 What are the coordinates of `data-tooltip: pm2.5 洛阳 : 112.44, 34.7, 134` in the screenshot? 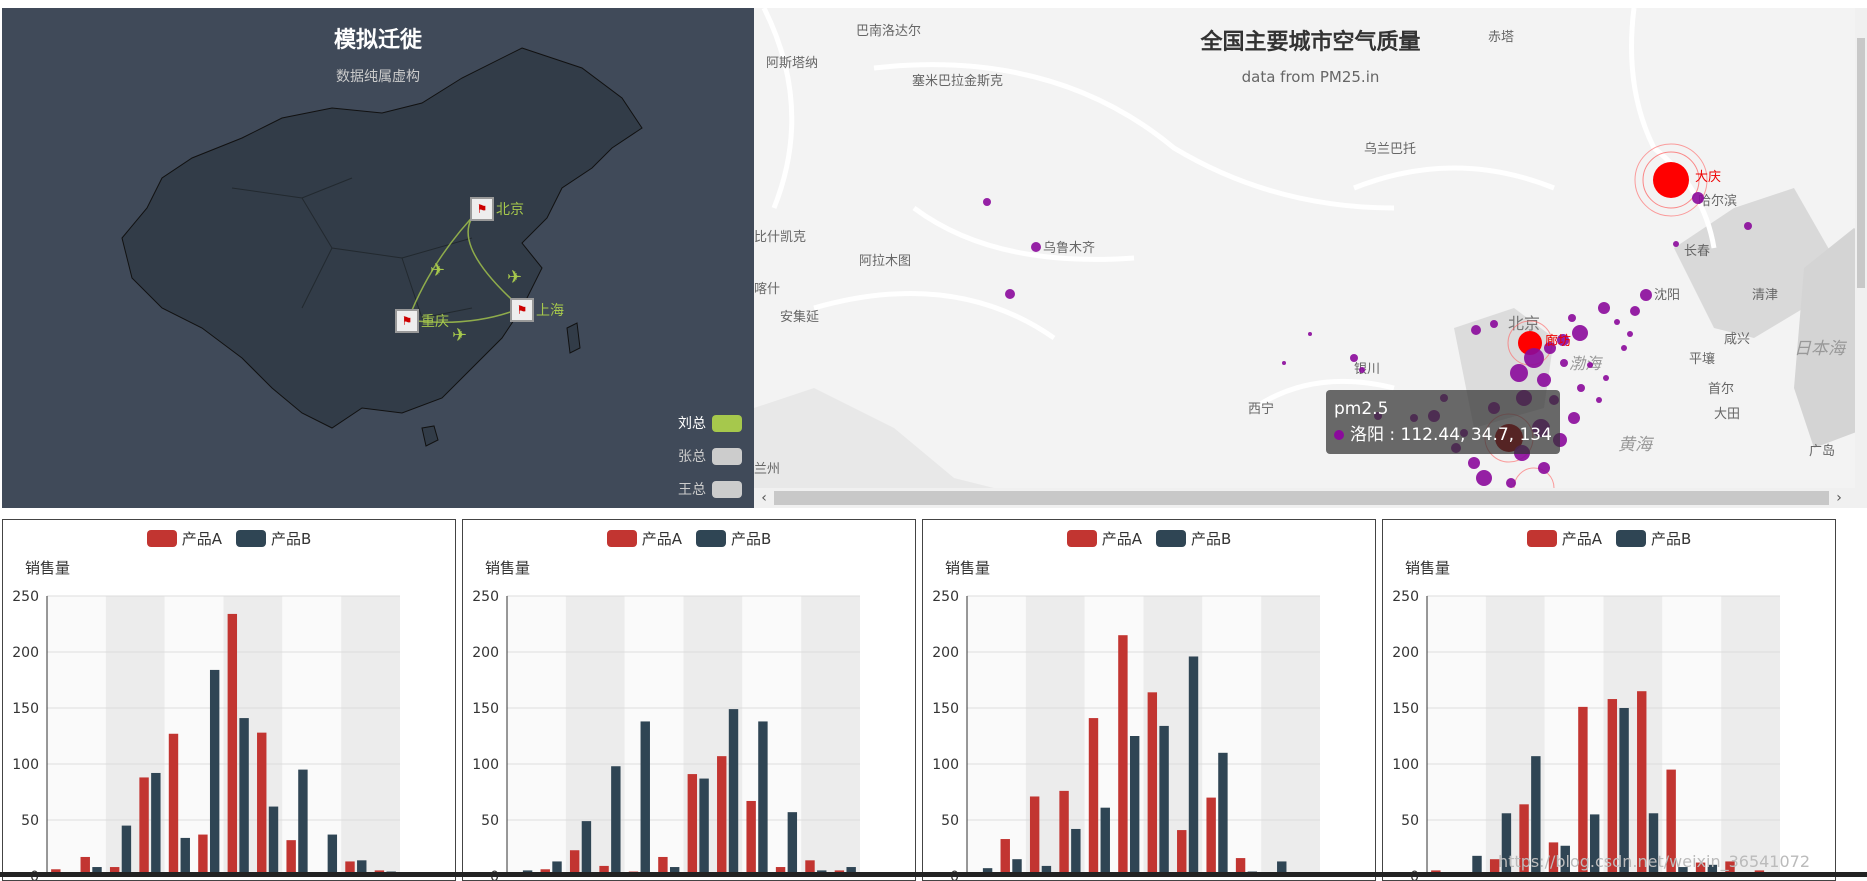 It's located at (1443, 422).